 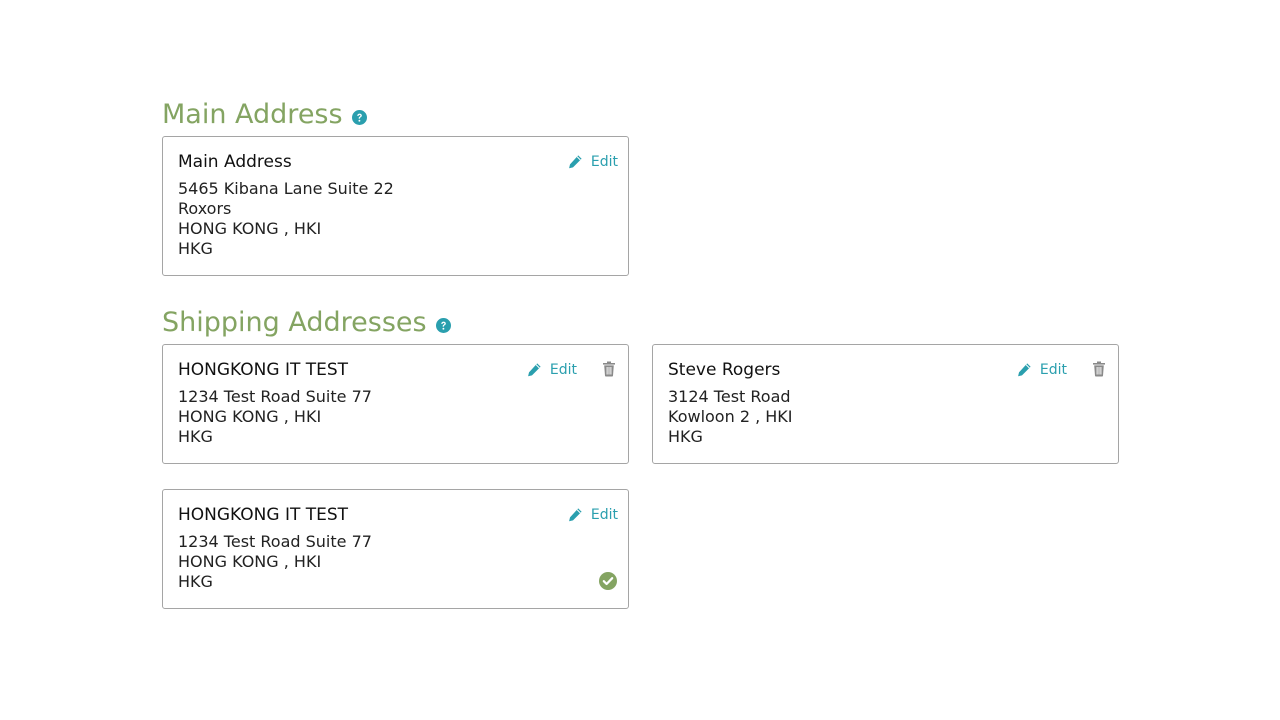 What do you see at coordinates (294, 322) in the screenshot?
I see `shipping-addresses-title: Shipping Addresses` at bounding box center [294, 322].